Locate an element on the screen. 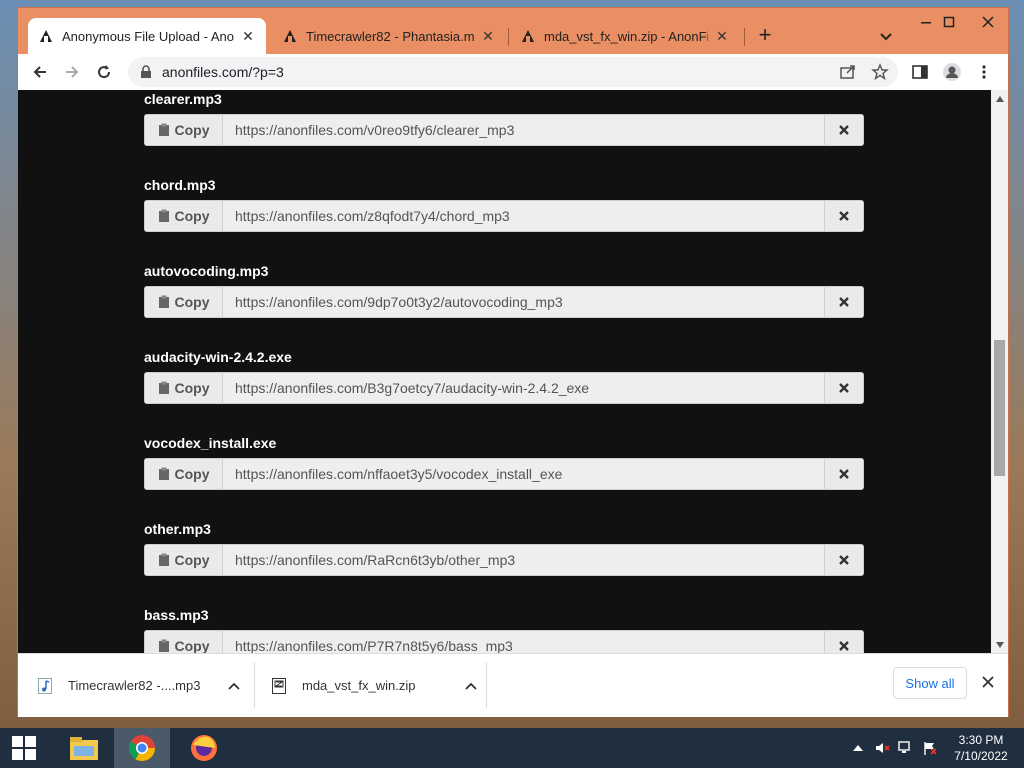  menu-kebab-icon is located at coordinates (984, 72).